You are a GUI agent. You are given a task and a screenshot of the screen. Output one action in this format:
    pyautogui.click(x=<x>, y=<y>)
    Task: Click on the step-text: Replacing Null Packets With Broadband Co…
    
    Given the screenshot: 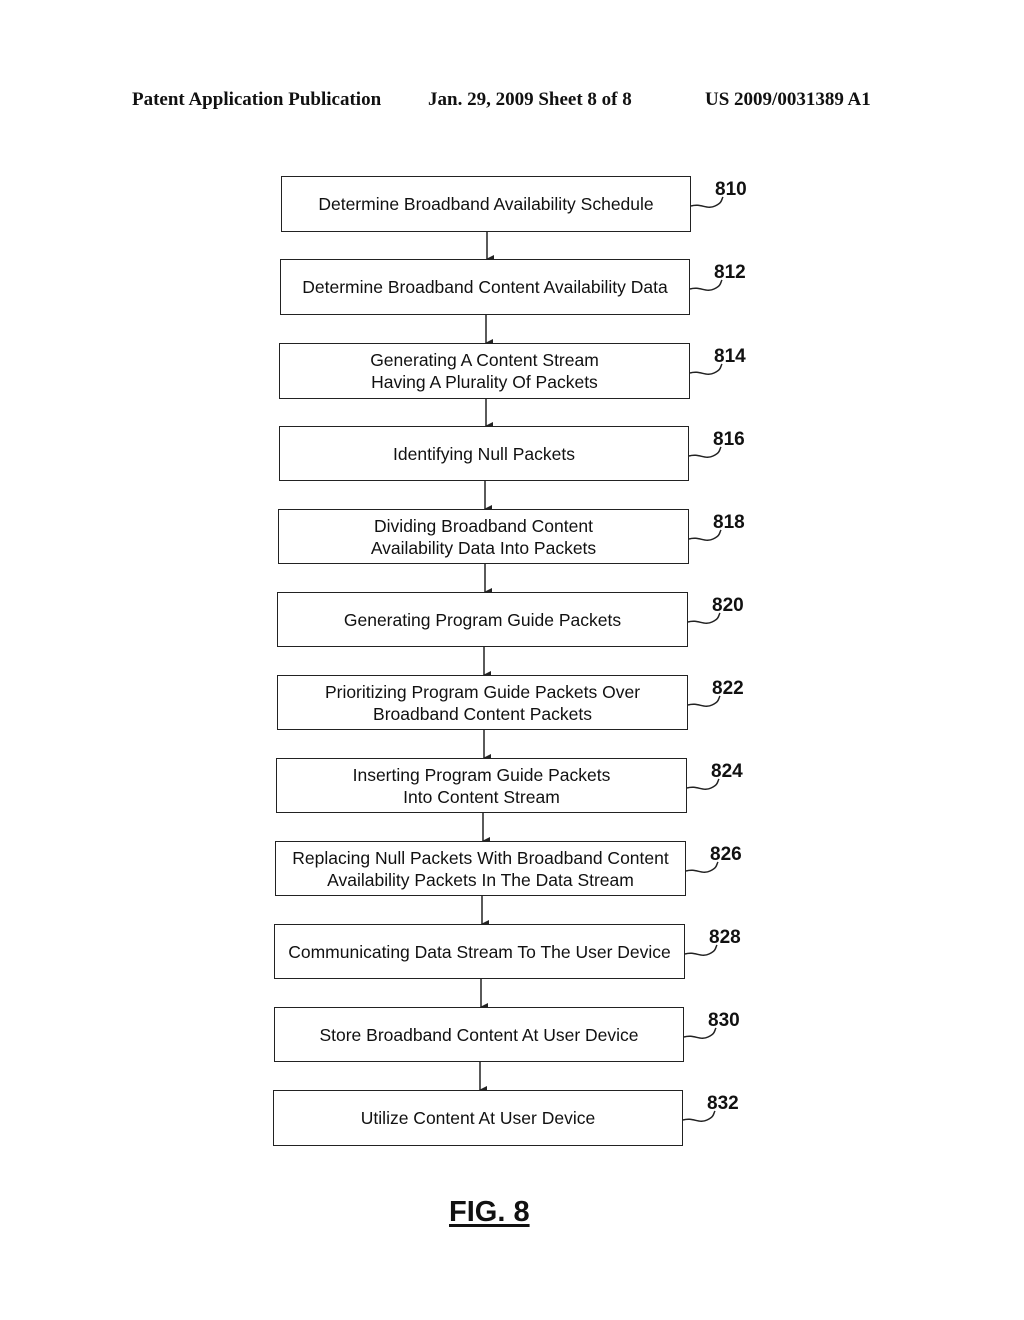 What is the action you would take?
    pyautogui.click(x=480, y=868)
    